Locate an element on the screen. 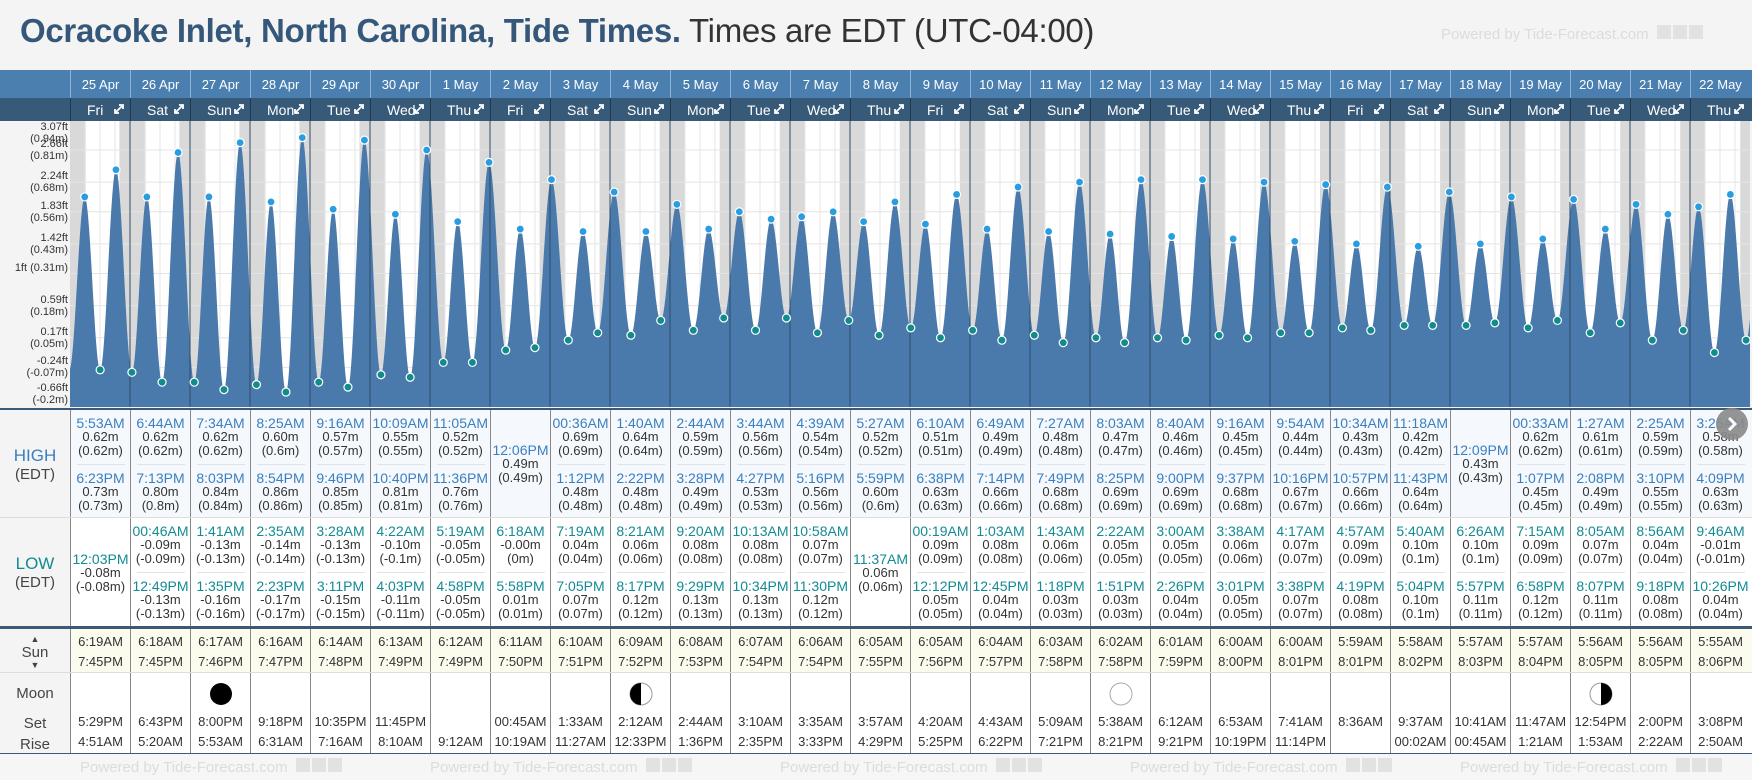 The height and width of the screenshot is (780, 1752). moonset-time: 5:38AM is located at coordinates (1120, 721).